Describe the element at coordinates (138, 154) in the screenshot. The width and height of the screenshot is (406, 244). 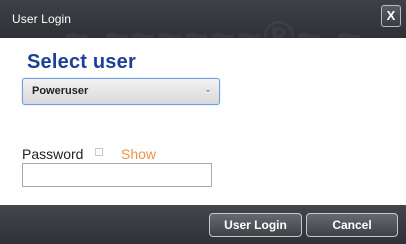
I see `show-password-label: Show` at that location.